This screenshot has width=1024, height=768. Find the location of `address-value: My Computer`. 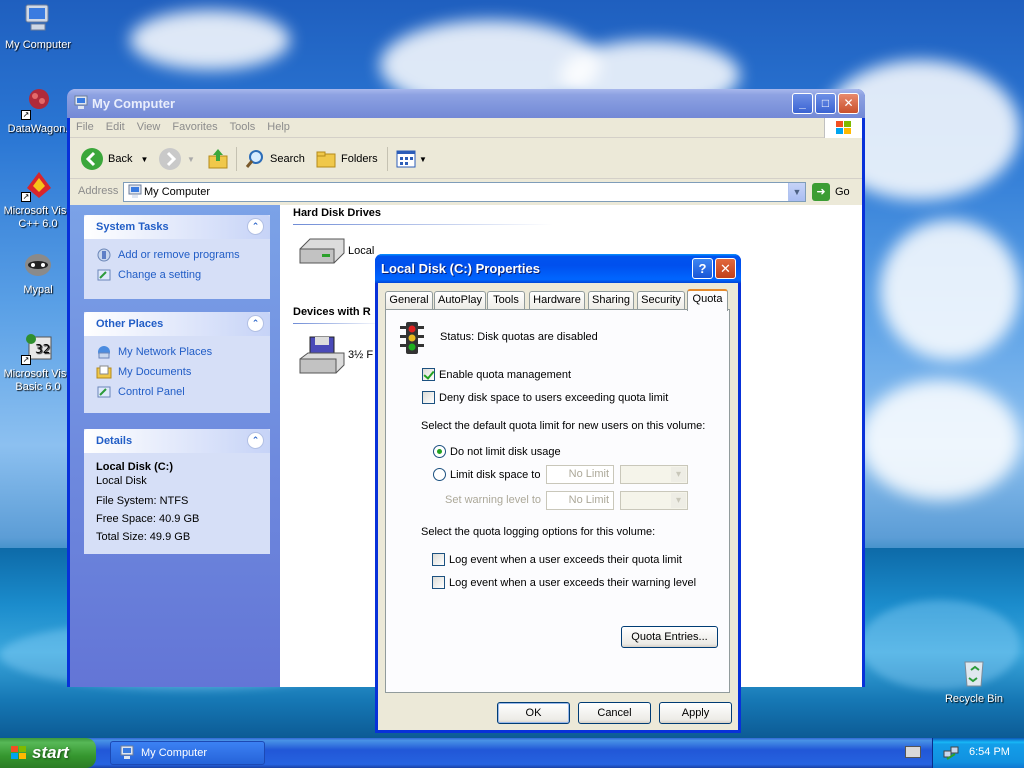

address-value: My Computer is located at coordinates (177, 192).